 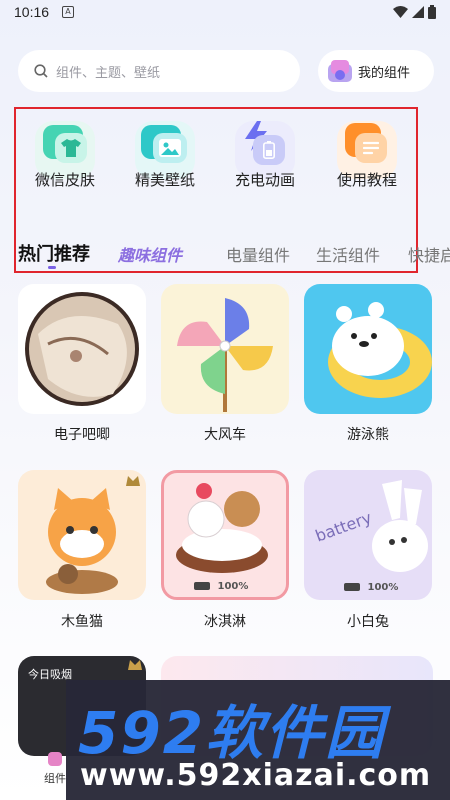 What do you see at coordinates (225, 13) in the screenshot?
I see `status-bar: 10:16 A` at bounding box center [225, 13].